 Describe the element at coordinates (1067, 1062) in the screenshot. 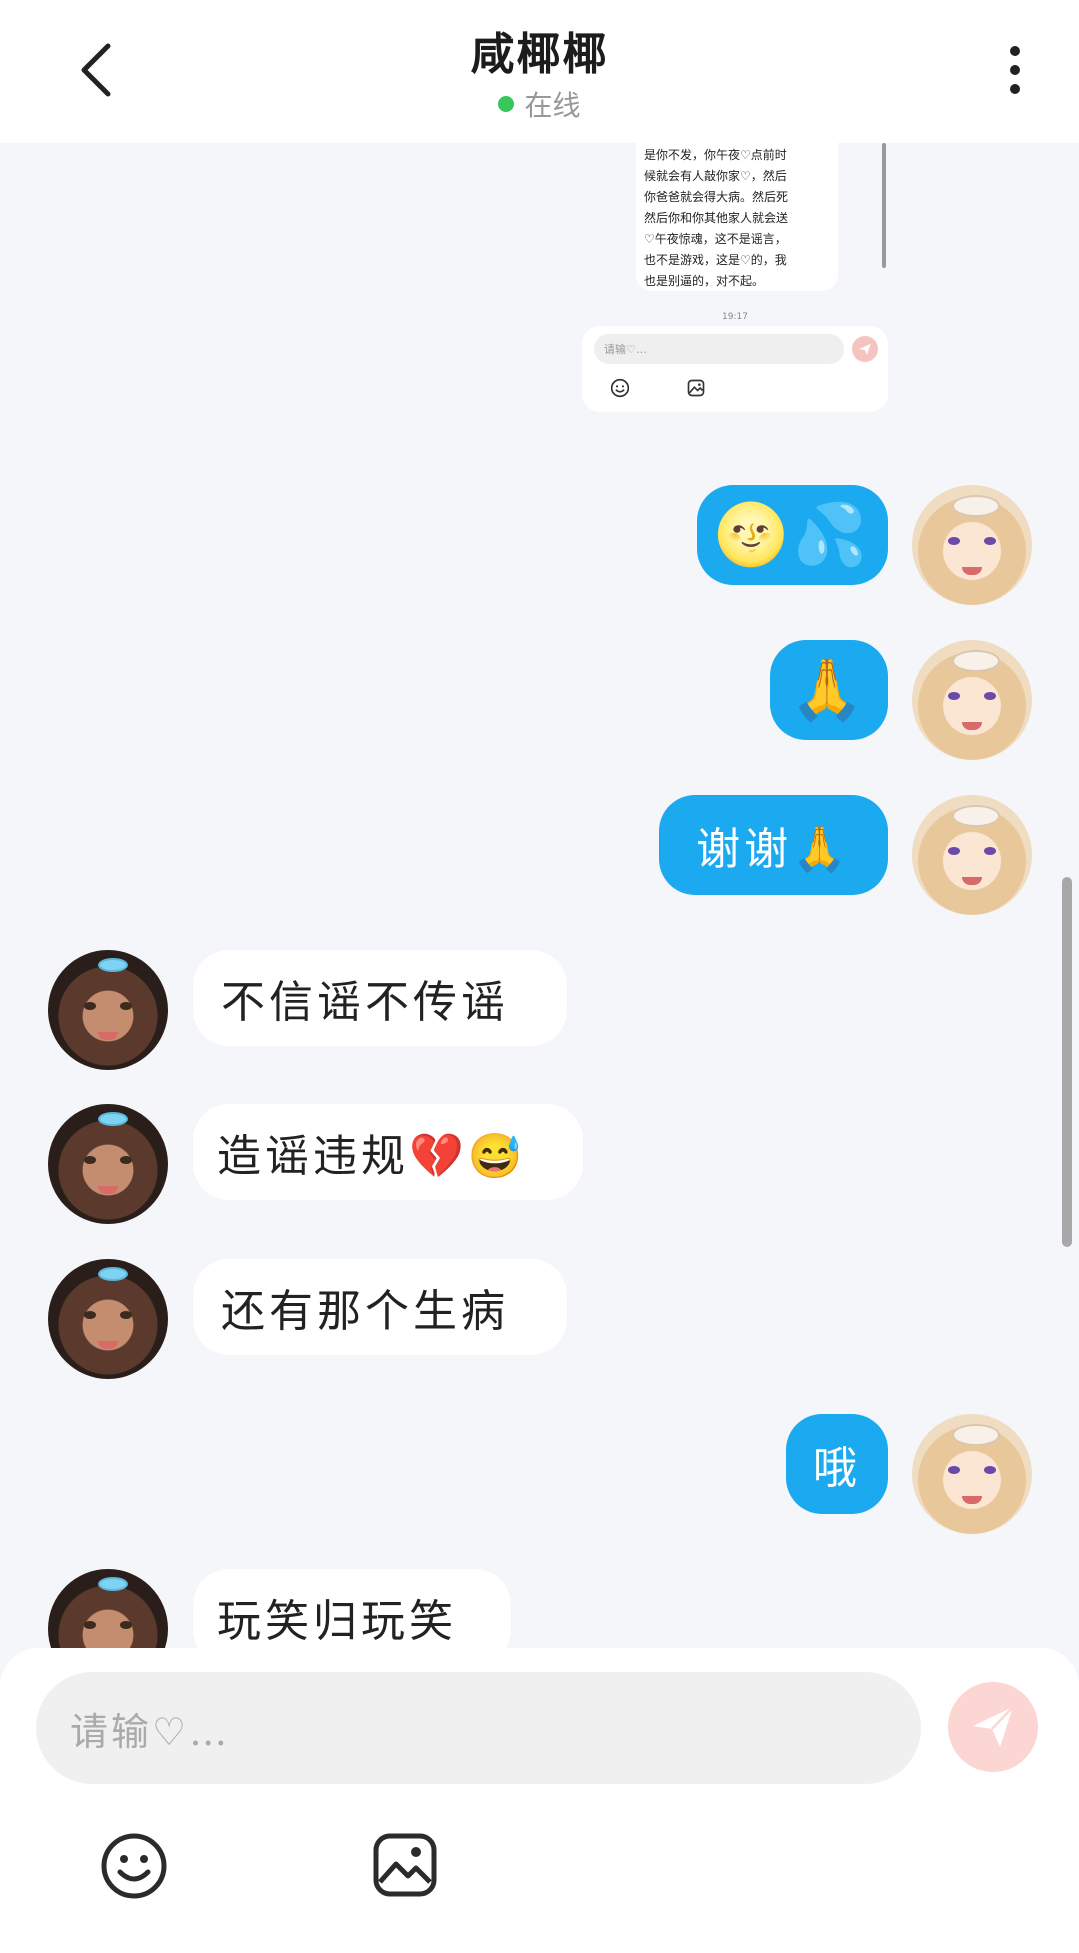

I see `chat-scrollbar` at that location.